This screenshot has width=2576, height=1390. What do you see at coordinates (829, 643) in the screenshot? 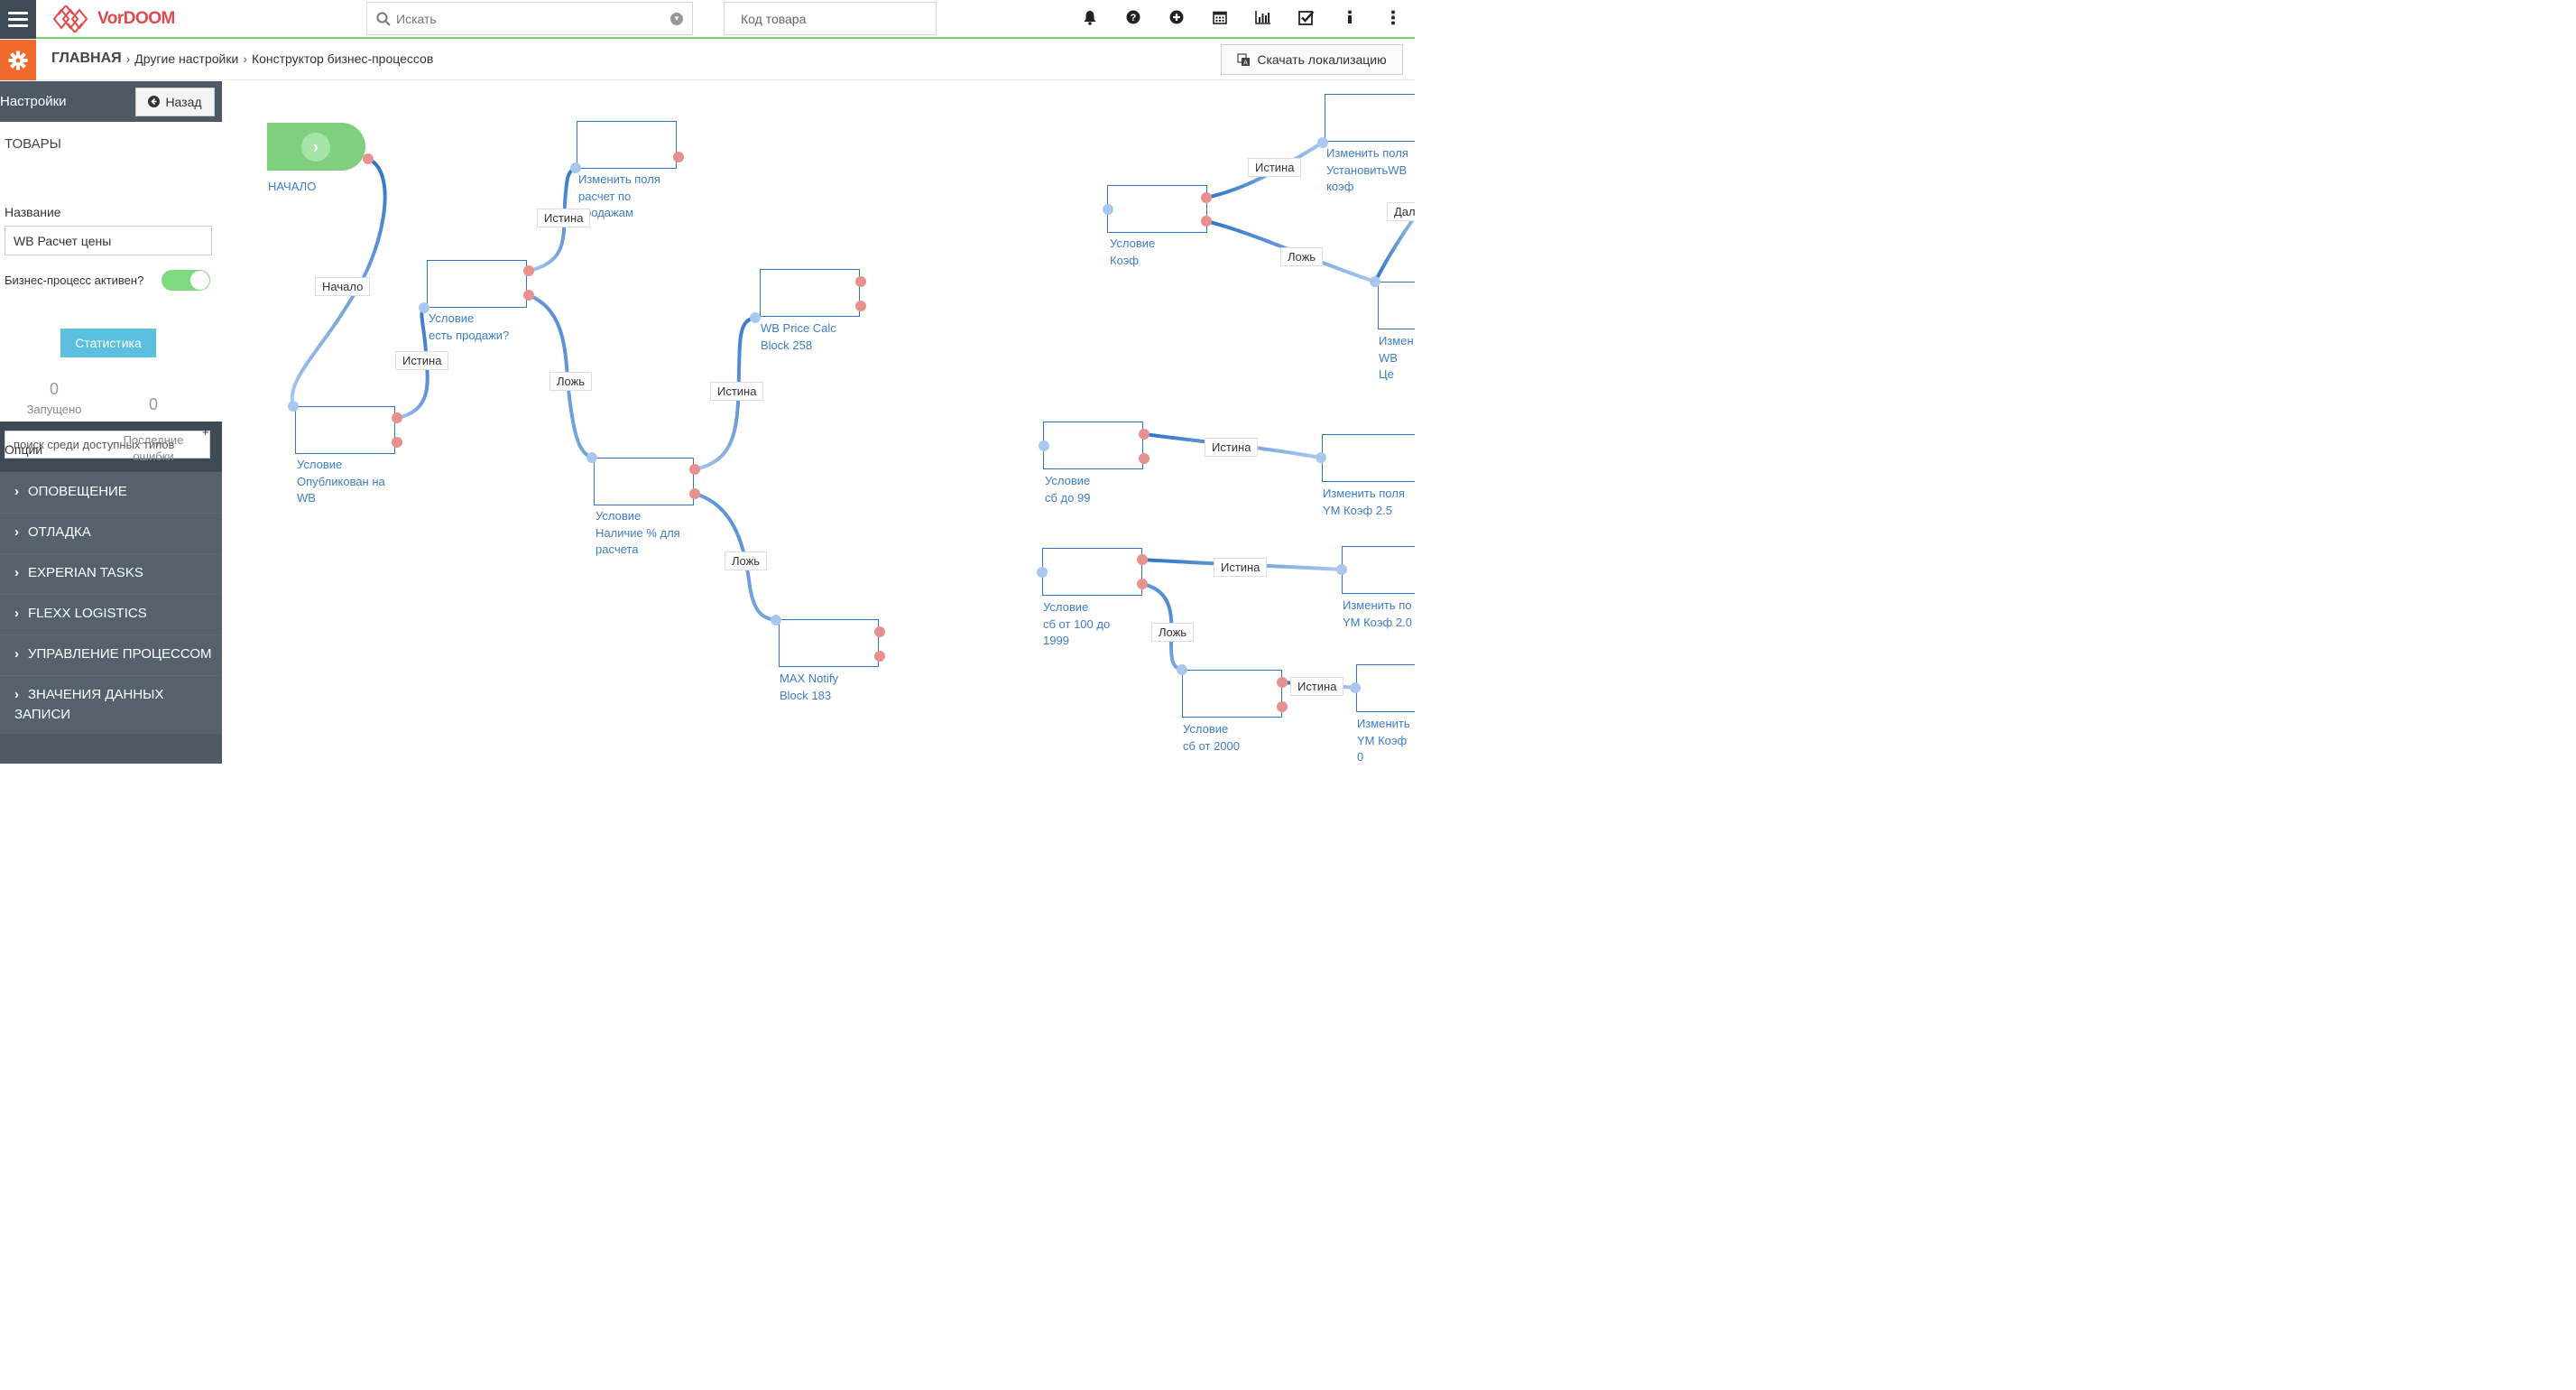
I see `node-max-notify` at bounding box center [829, 643].